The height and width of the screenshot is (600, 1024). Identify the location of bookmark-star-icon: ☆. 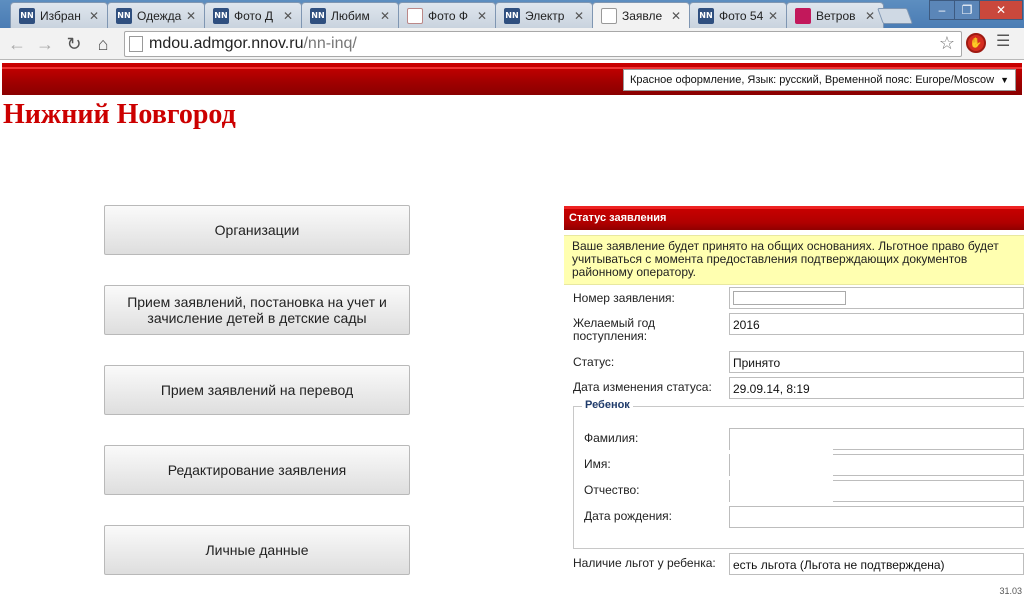
(947, 43).